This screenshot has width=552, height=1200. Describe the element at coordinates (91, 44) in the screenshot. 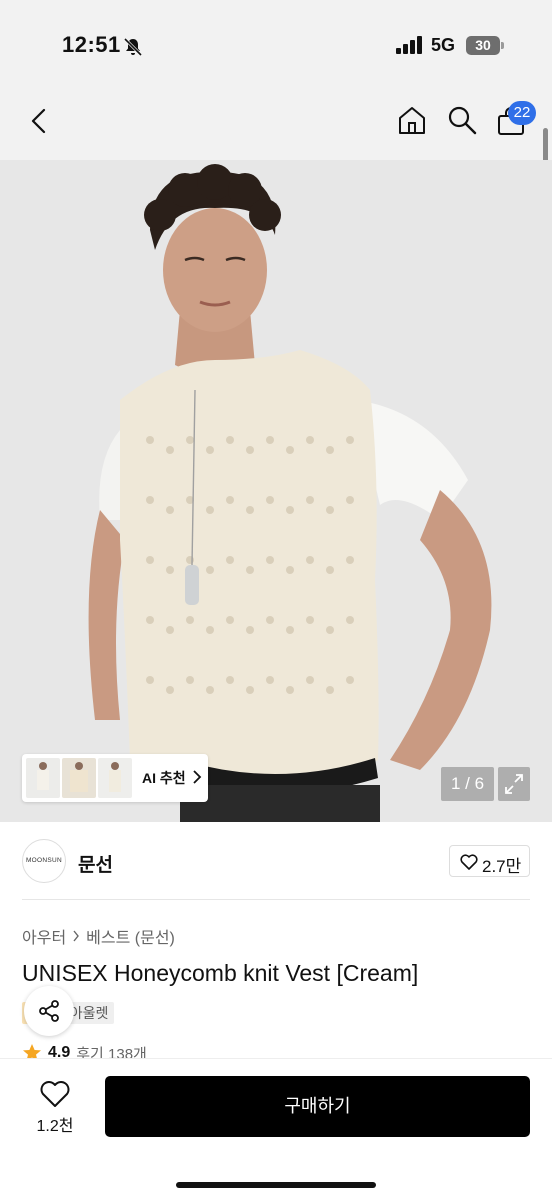

I see `status-time: 12:51` at that location.